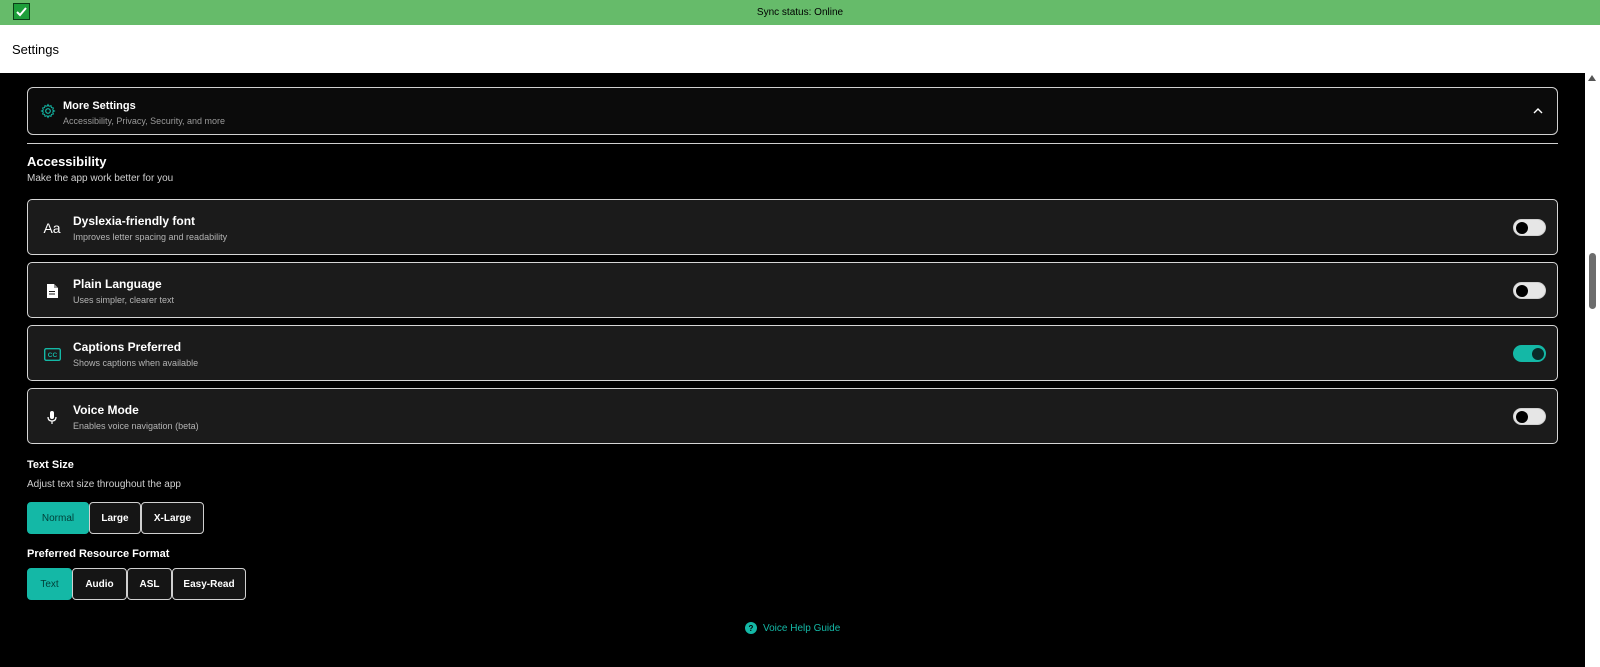  I want to click on scroll-up-arrow-icon, so click(1592, 78).